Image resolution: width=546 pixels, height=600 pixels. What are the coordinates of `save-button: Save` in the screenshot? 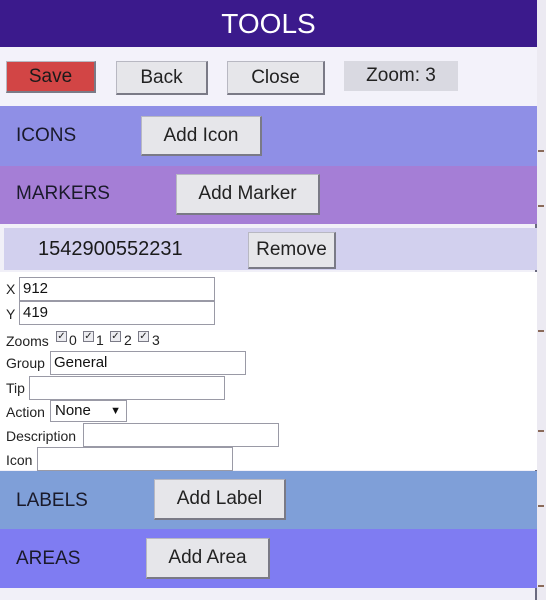 It's located at (51, 77).